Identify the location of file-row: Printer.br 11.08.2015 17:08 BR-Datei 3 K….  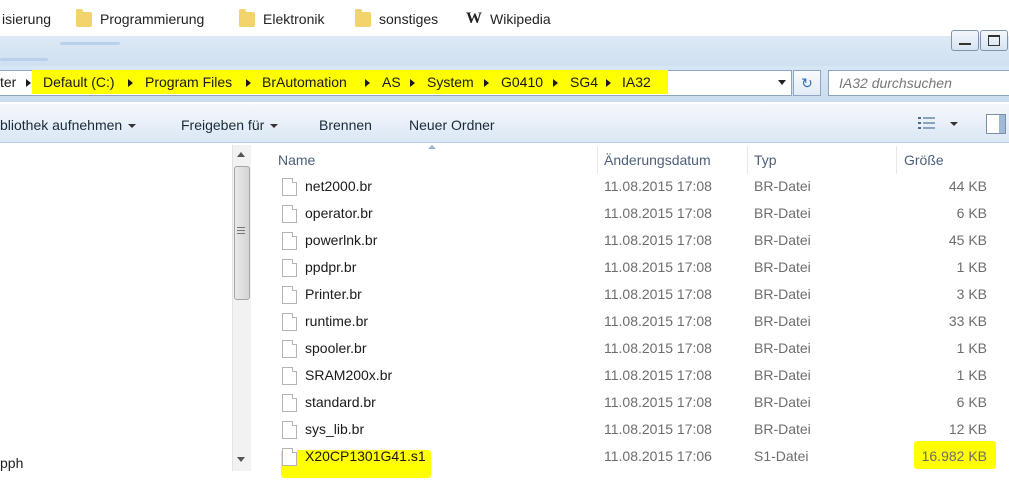
(635, 294).